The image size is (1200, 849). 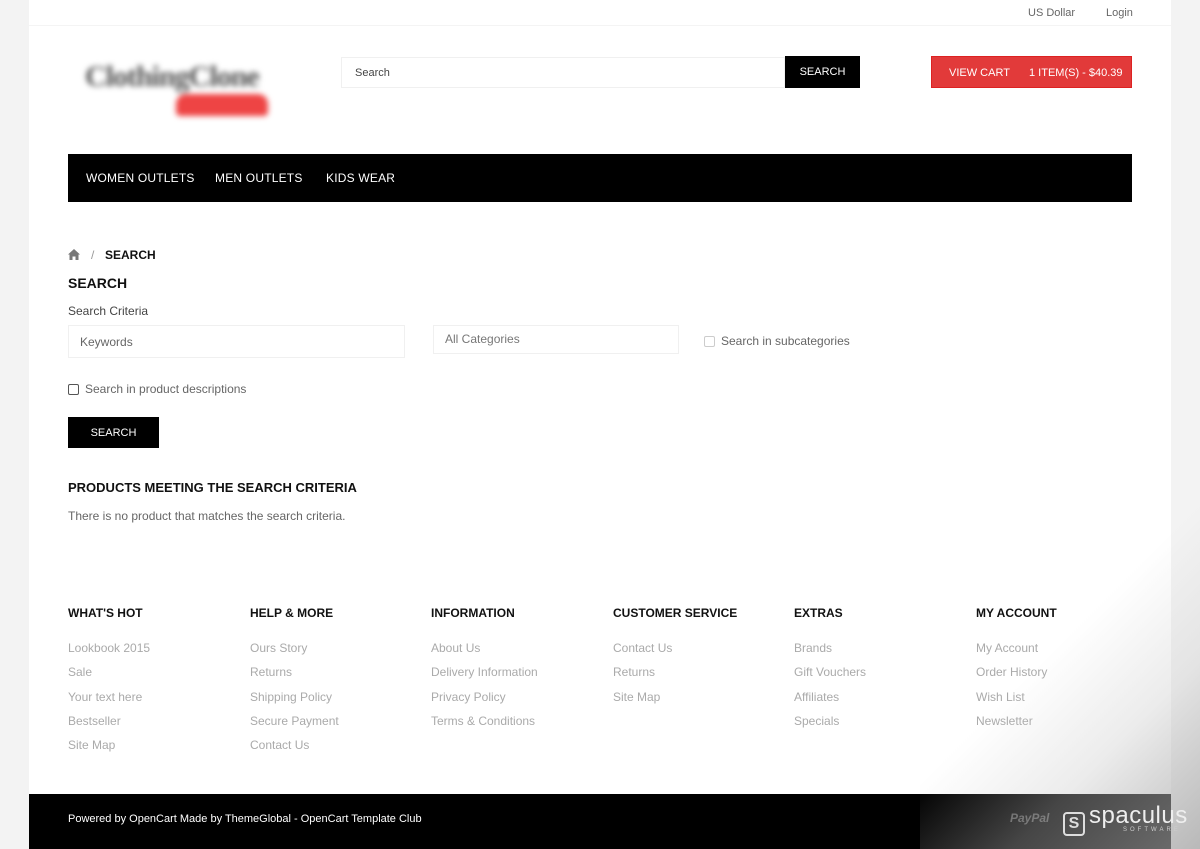 I want to click on watermark-sub: SOFTWARE, so click(x=1152, y=830).